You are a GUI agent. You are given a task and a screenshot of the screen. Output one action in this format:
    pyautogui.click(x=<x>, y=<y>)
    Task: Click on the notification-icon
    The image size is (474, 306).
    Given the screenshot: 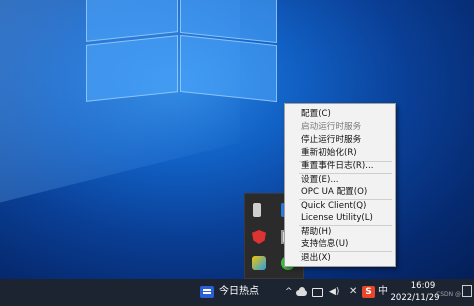 What is the action you would take?
    pyautogui.click(x=467, y=291)
    